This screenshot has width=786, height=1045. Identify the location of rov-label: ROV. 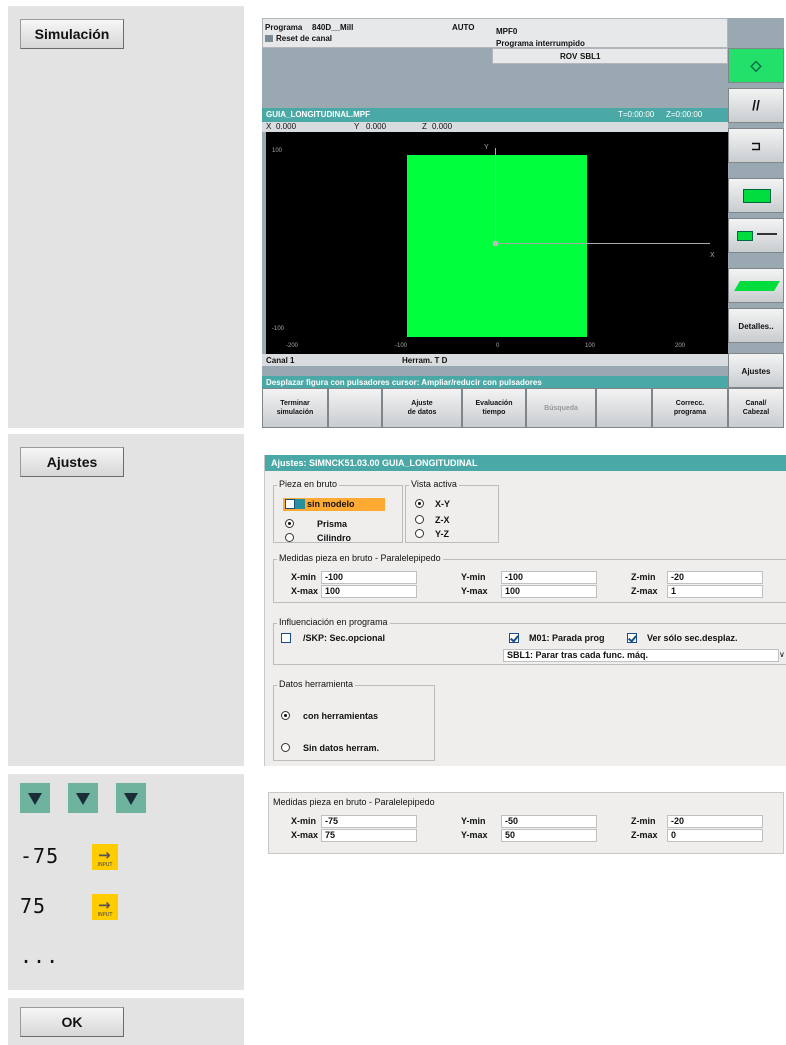
(569, 56).